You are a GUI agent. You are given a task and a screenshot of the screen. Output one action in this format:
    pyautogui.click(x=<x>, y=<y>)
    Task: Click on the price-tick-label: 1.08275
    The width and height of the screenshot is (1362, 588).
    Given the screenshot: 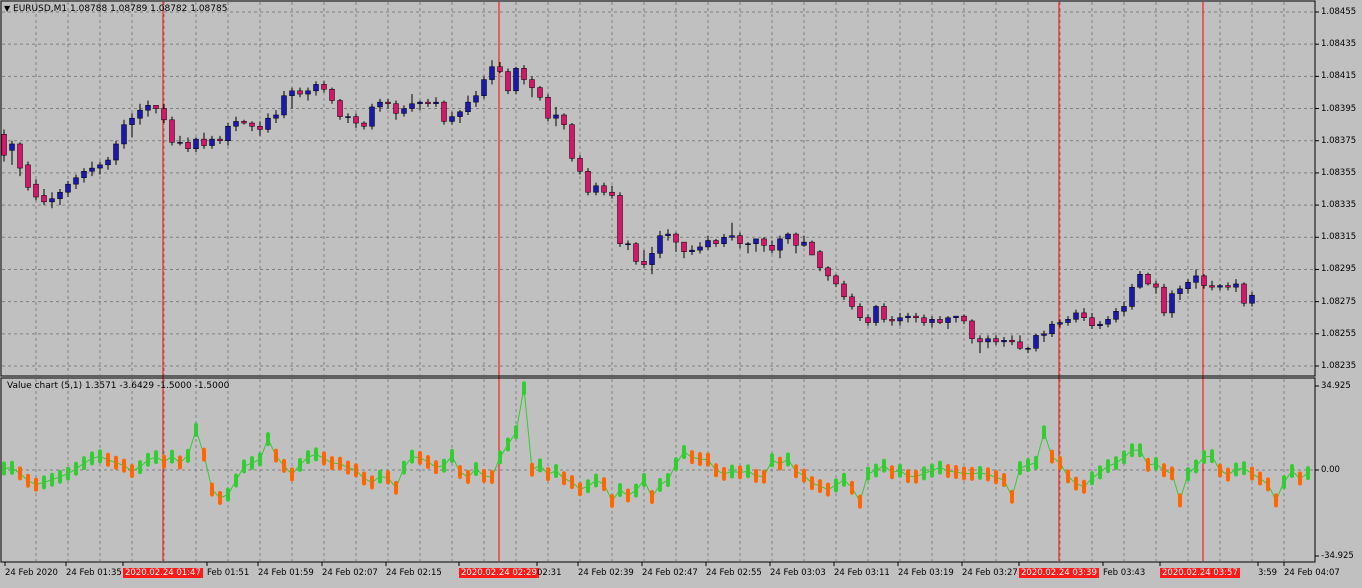 What is the action you would take?
    pyautogui.click(x=1339, y=301)
    